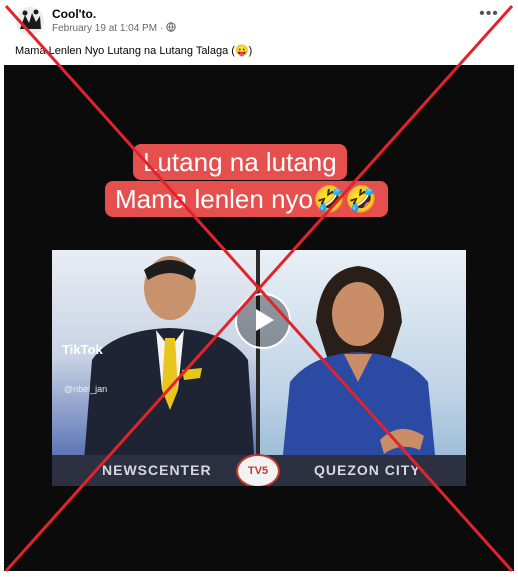 The width and height of the screenshot is (518, 577). What do you see at coordinates (169, 371) in the screenshot?
I see `anchor-figure` at bounding box center [169, 371].